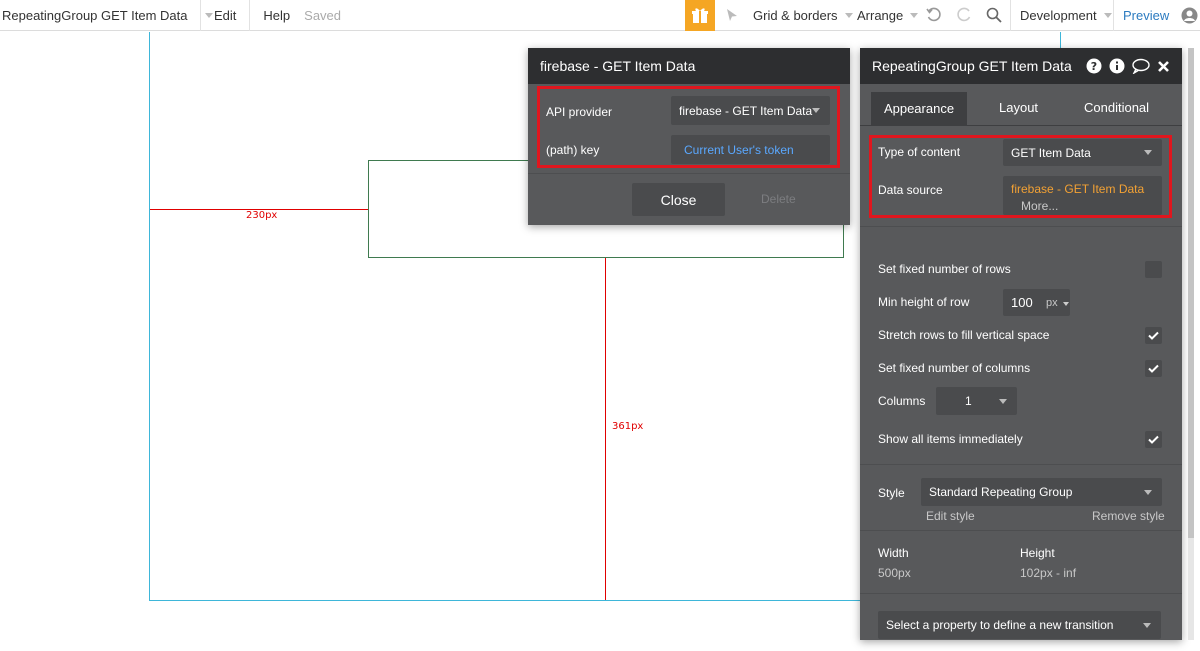  I want to click on width-value: 500px, so click(894, 573).